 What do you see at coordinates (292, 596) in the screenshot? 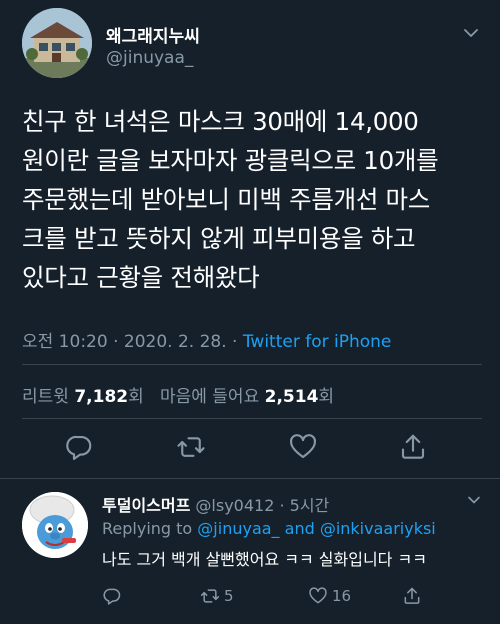
I see `reply-actions: 5 16` at bounding box center [292, 596].